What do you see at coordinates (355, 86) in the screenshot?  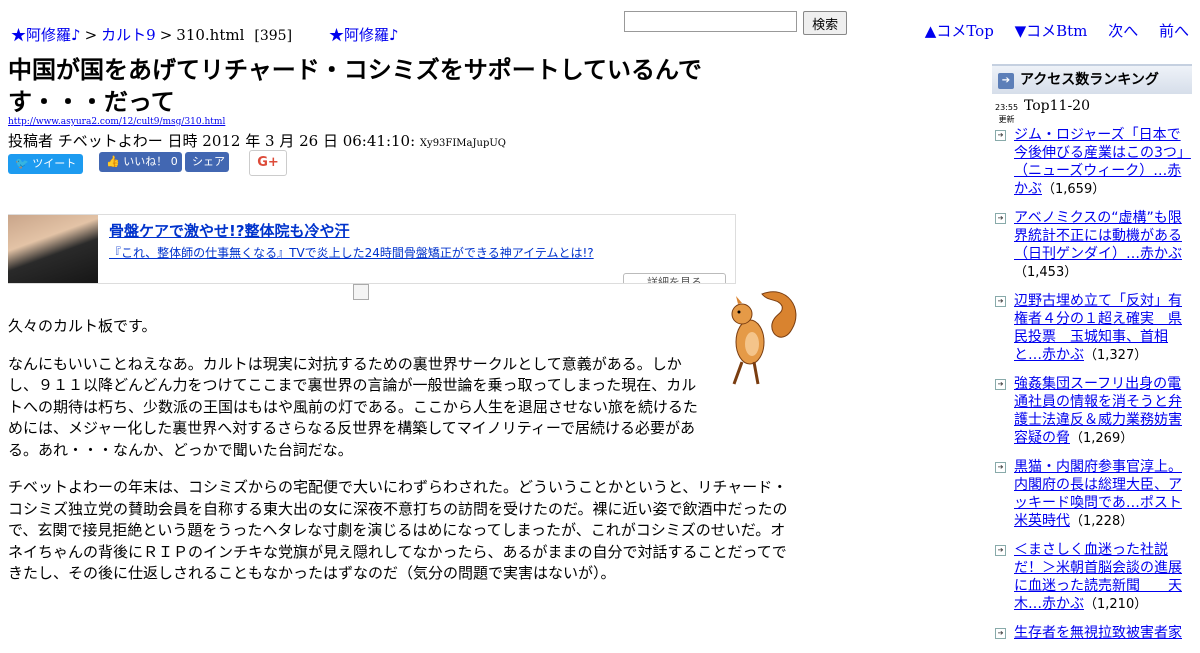 I see `post-title: 中国が国をあげてリチャード・コシミズをサポートしているんです・・・だって` at bounding box center [355, 86].